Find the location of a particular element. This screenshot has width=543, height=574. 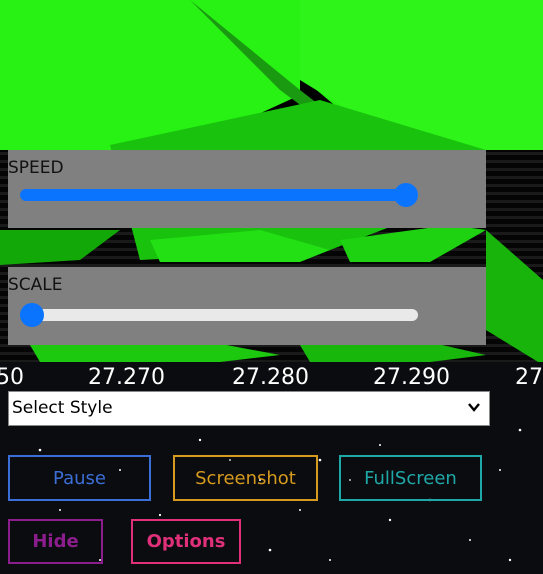

scale-label: SCALE is located at coordinates (35, 285).